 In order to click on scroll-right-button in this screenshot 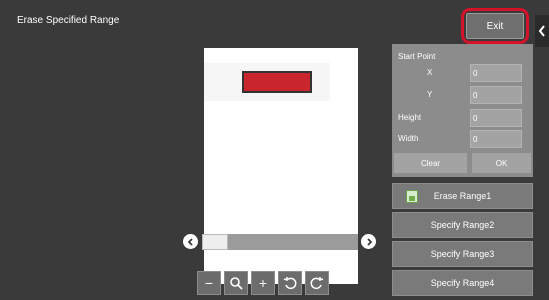, I will do `click(368, 241)`.